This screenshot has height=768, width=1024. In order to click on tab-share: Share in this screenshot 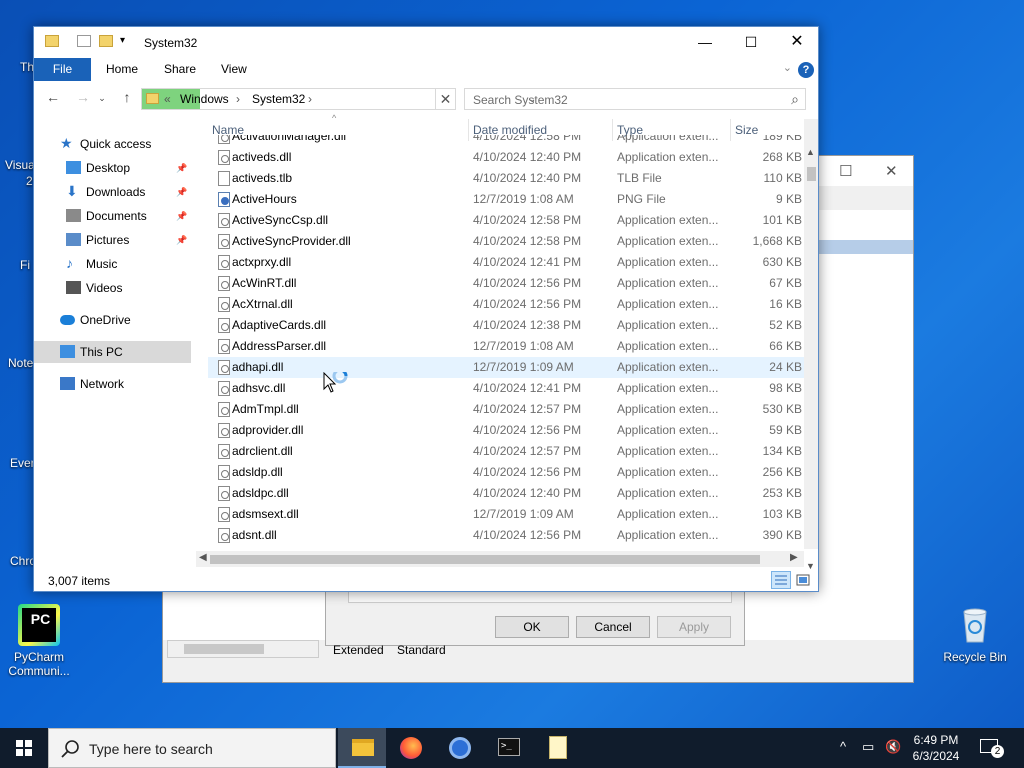, I will do `click(180, 69)`.